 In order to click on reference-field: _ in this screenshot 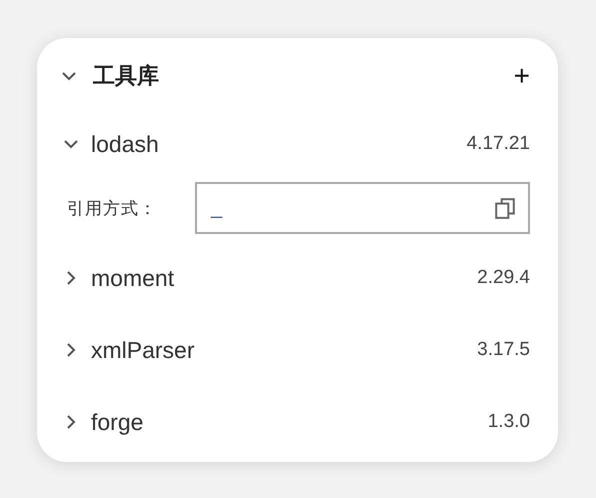, I will do `click(362, 208)`.